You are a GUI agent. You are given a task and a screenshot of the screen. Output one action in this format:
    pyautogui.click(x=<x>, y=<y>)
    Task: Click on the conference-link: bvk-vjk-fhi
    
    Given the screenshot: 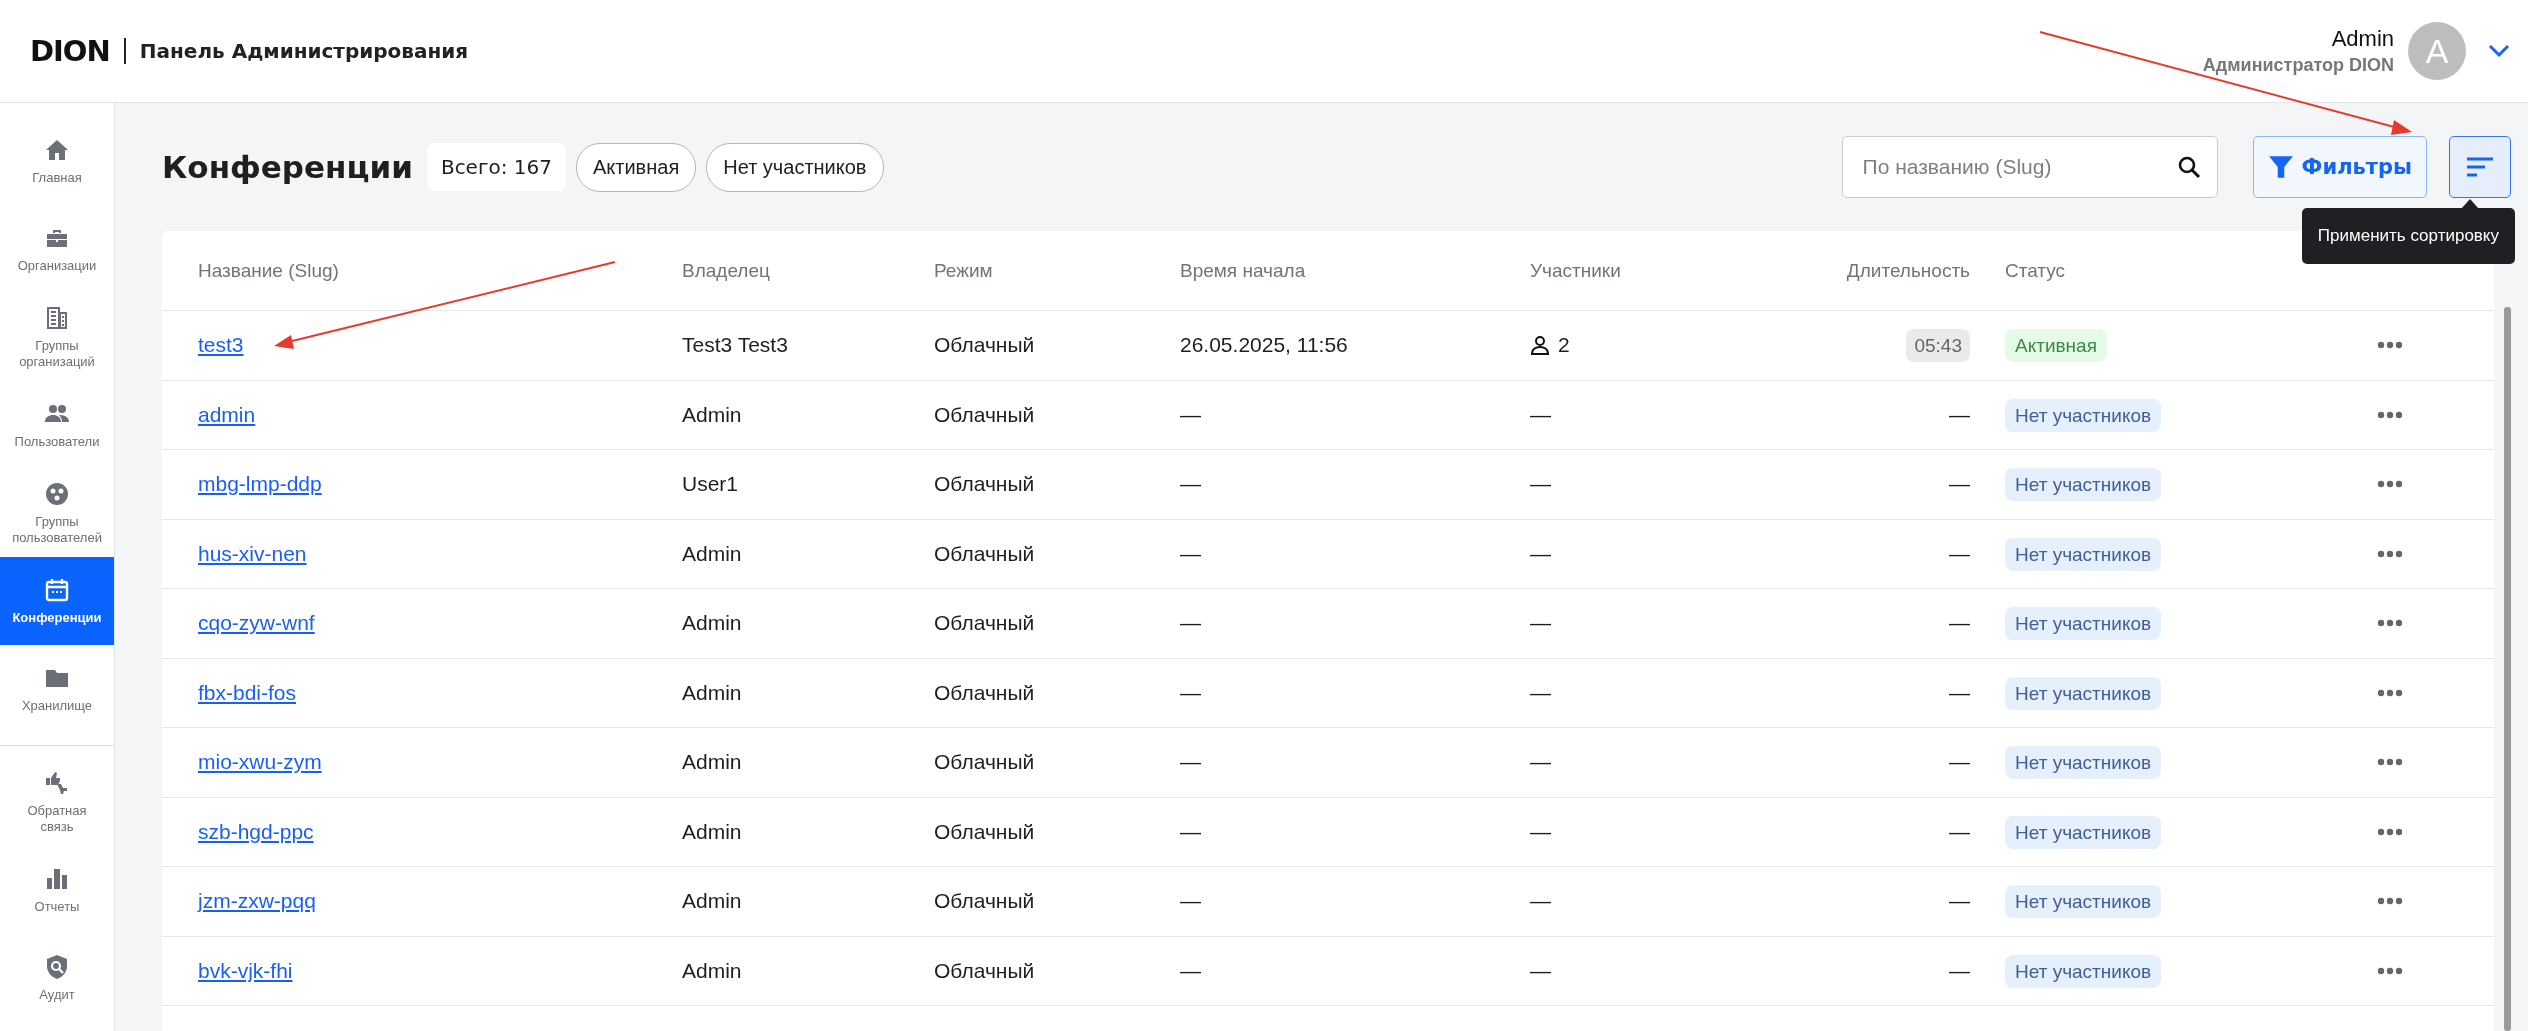 What is the action you would take?
    pyautogui.click(x=245, y=970)
    